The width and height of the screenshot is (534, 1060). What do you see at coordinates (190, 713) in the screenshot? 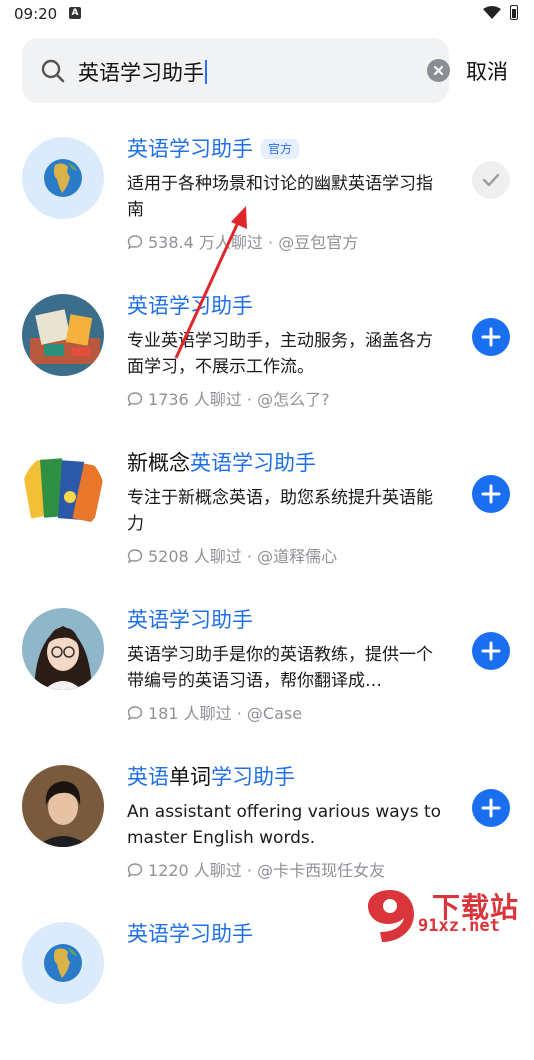
I see `chat-count: 181 人聊过` at bounding box center [190, 713].